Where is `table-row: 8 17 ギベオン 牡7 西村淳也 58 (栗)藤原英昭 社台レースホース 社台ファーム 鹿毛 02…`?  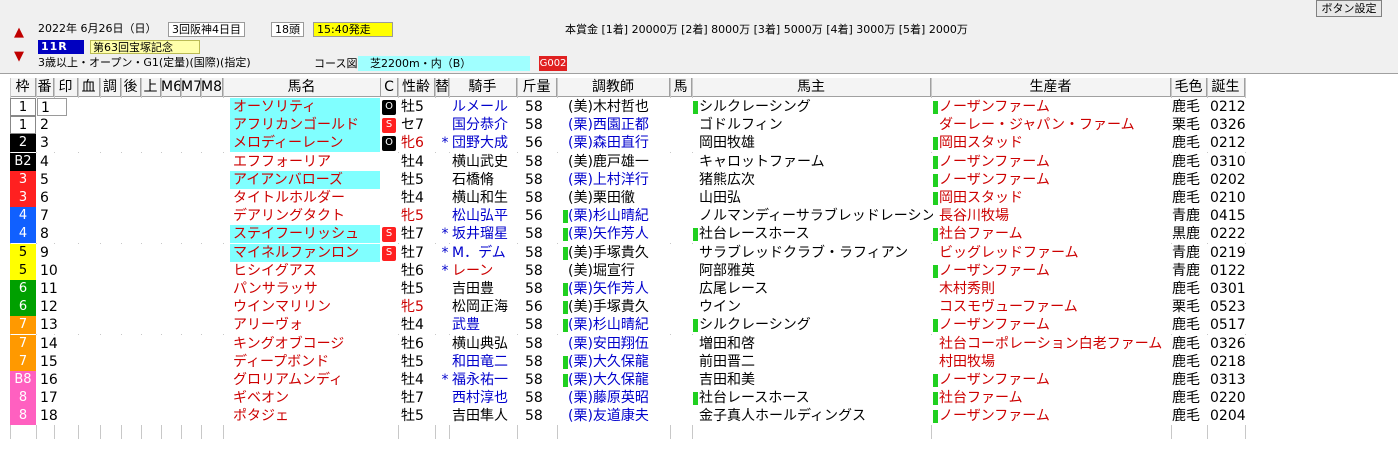
table-row: 8 17 ギベオン 牡7 西村淳也 58 (栗)藤原英昭 社台レースホース 社台ファーム 鹿毛 02… is located at coordinates (624, 398).